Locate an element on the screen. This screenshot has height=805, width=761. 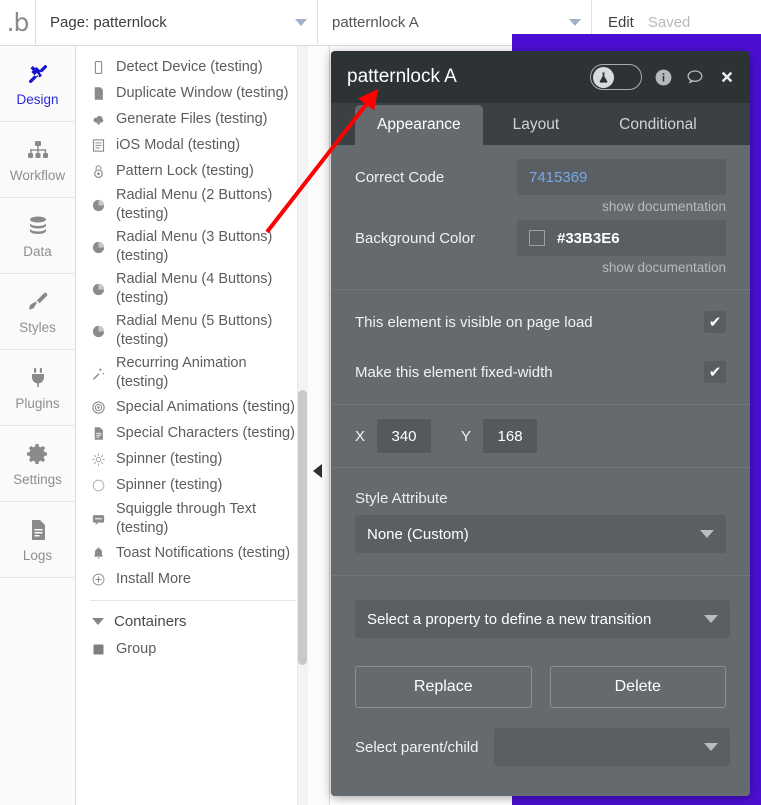
sidebar-item-label: Data is located at coordinates (37, 251).